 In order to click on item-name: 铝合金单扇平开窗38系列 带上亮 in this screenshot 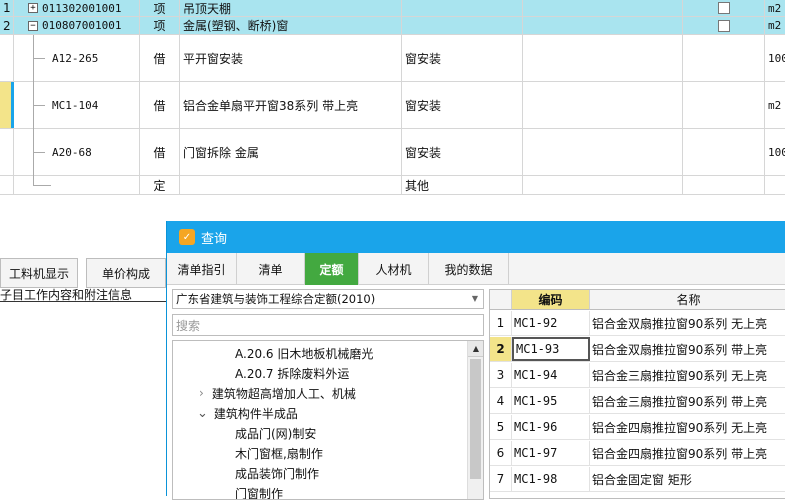, I will do `click(291, 105)`.